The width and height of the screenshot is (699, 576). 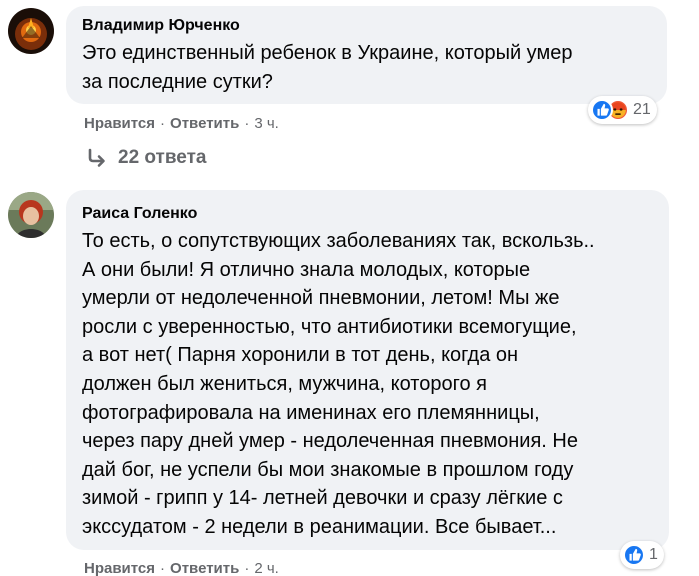 I want to click on comment-actions: Нравится · Ответить · 2 ч., so click(x=181, y=568).